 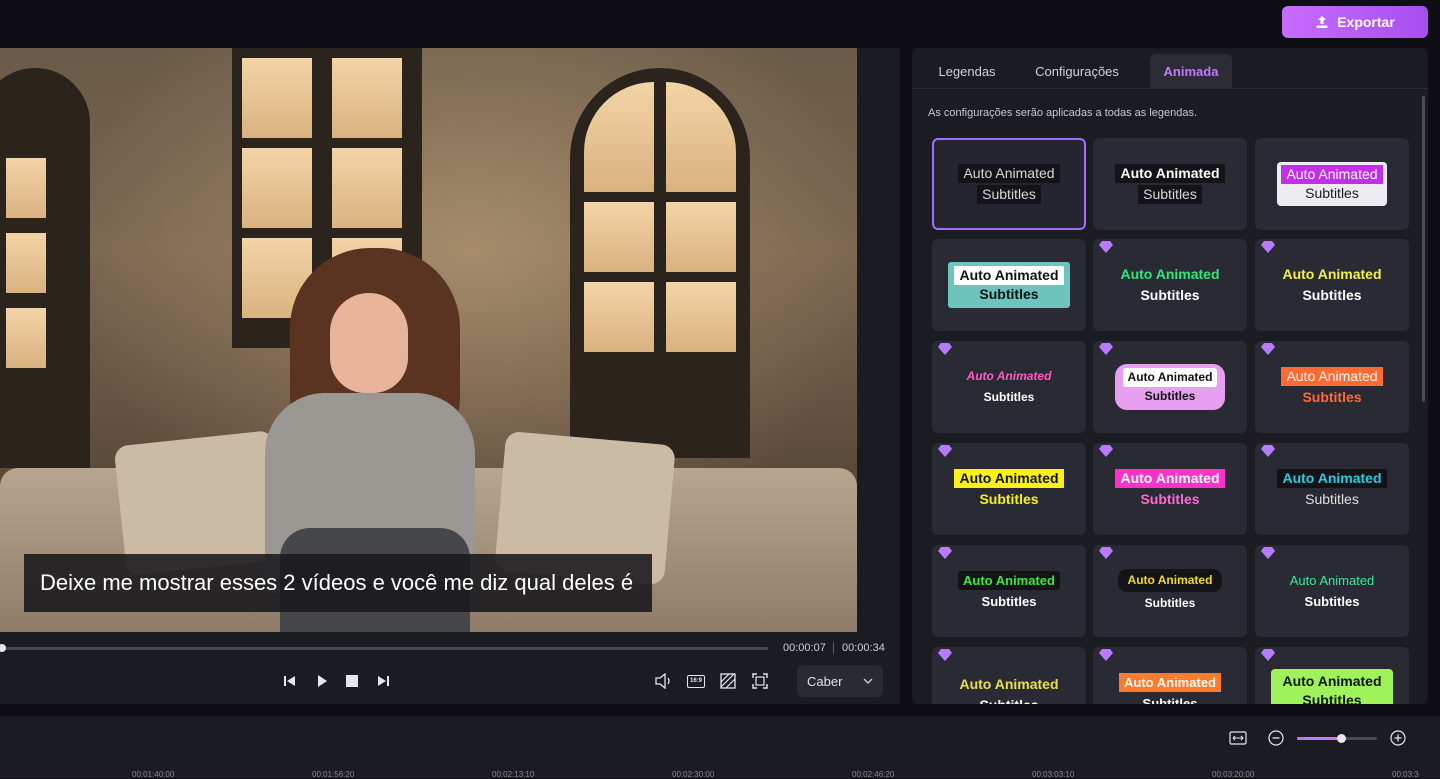 I want to click on export-button: Exportar, so click(x=1355, y=22).